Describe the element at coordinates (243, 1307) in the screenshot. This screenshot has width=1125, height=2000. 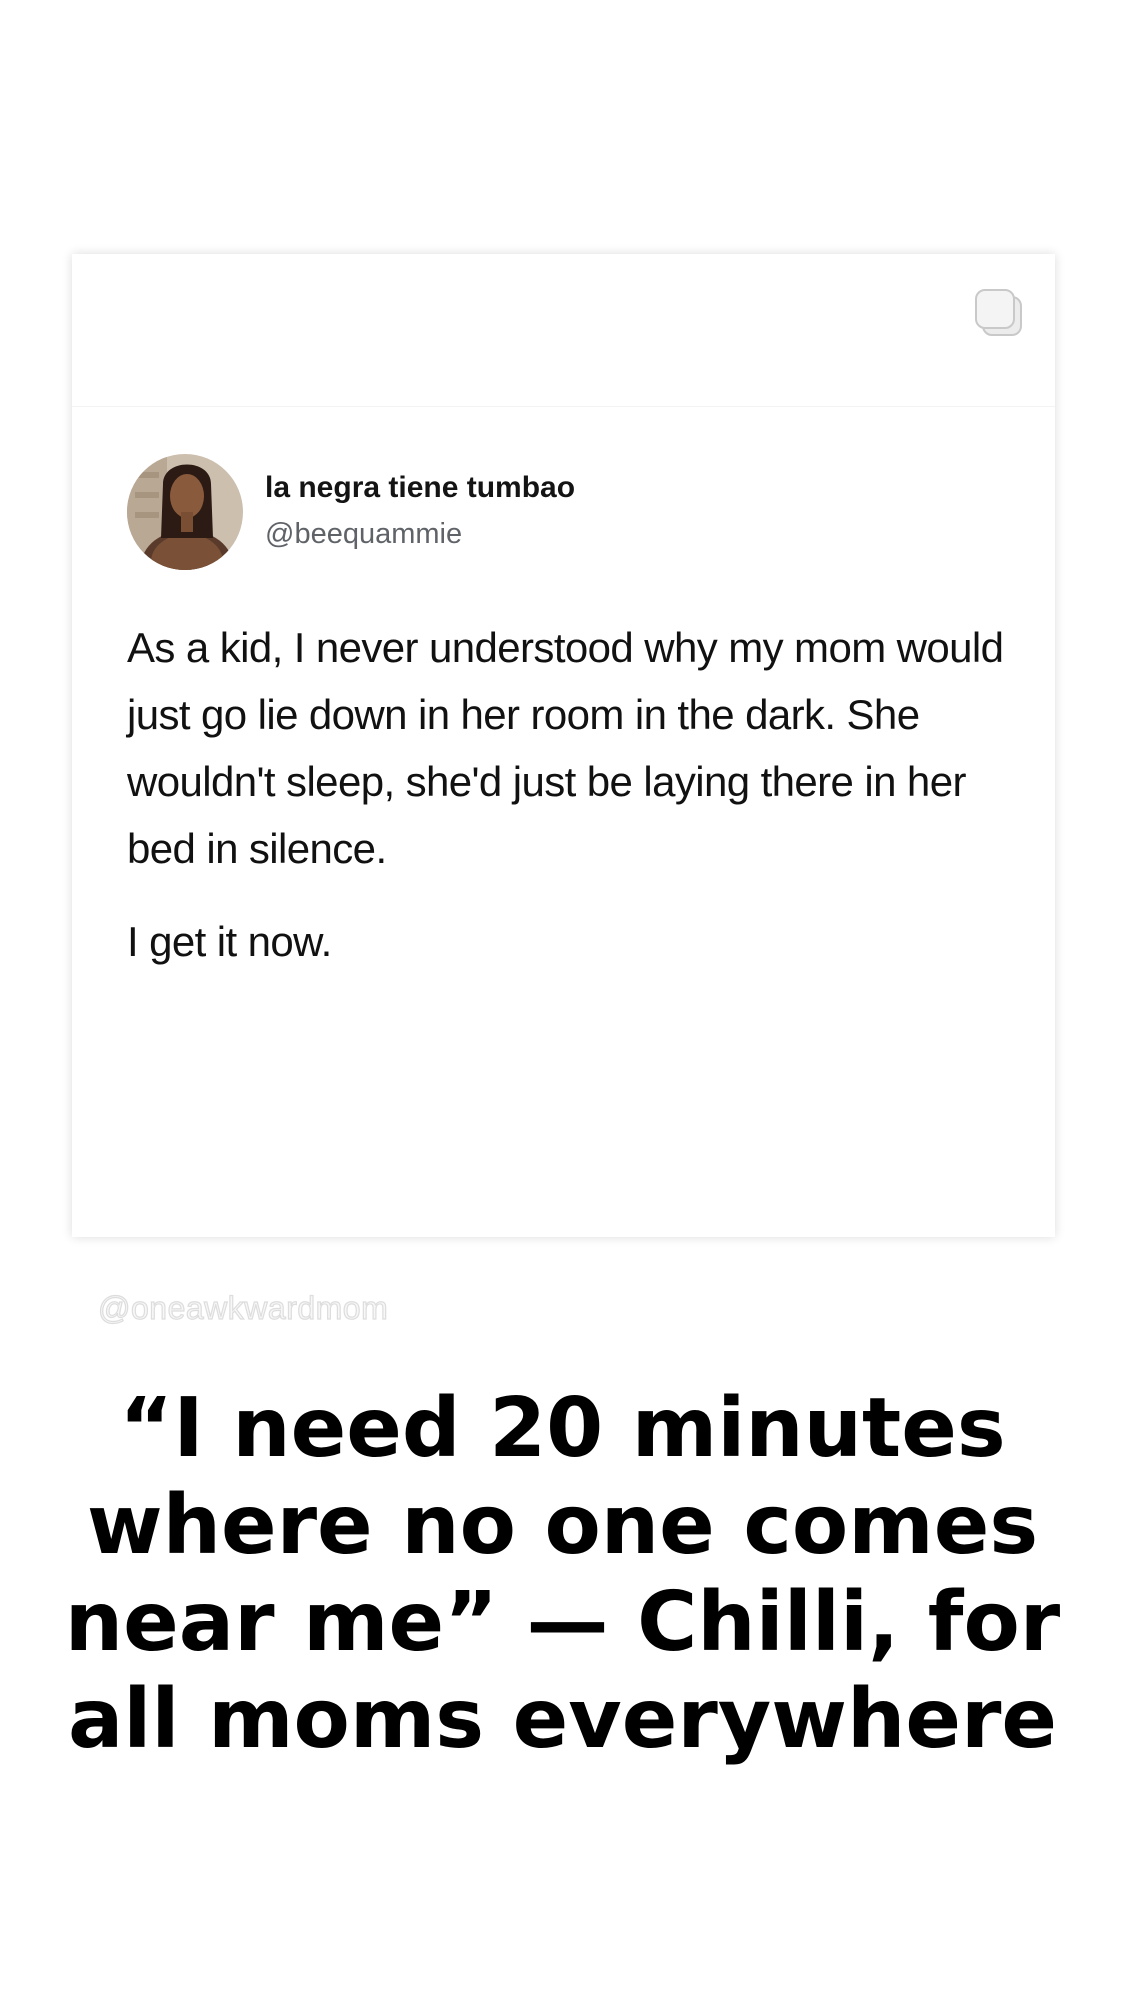
I see `watermark: @oneawkwardmom` at that location.